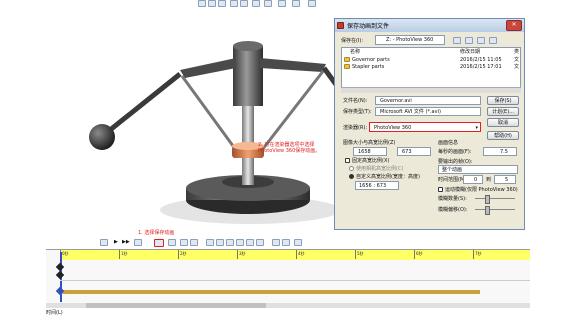 The width and height of the screenshot is (585, 327). I want to click on spring-icon, so click(220, 242).